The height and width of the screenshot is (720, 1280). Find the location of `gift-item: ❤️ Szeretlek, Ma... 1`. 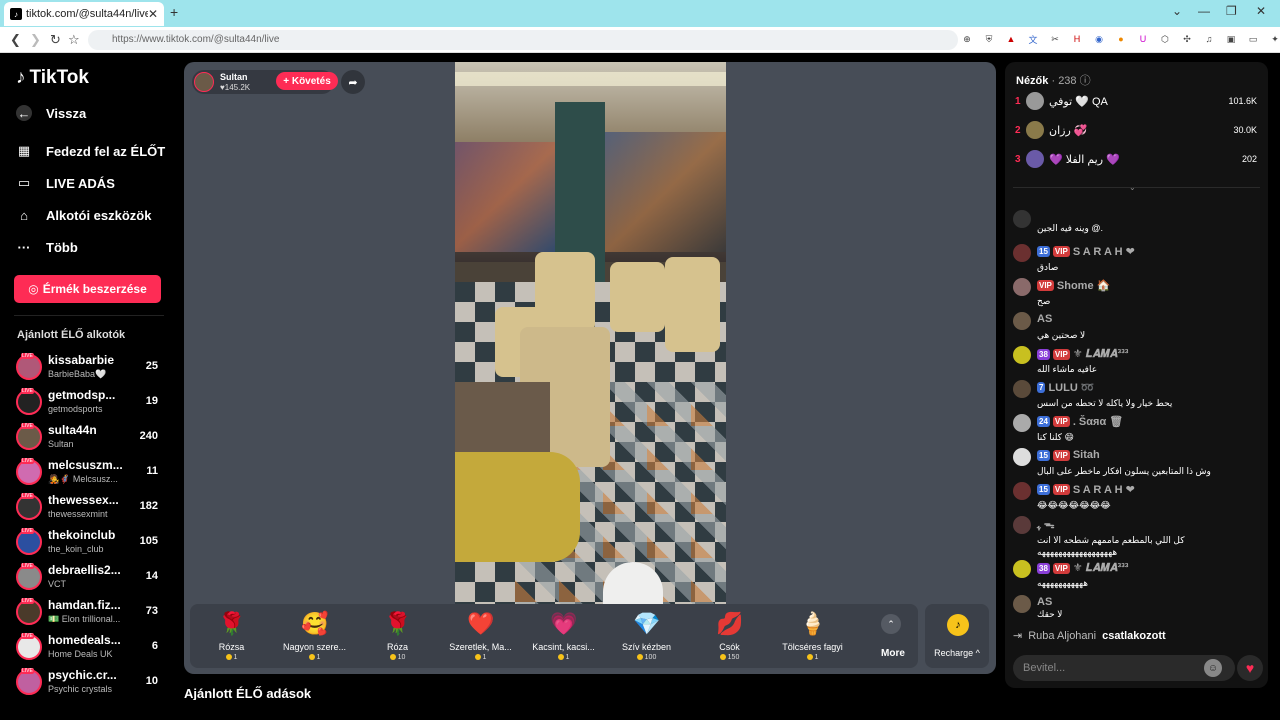

gift-item: ❤️ Szeretlek, Ma... 1 is located at coordinates (480, 636).